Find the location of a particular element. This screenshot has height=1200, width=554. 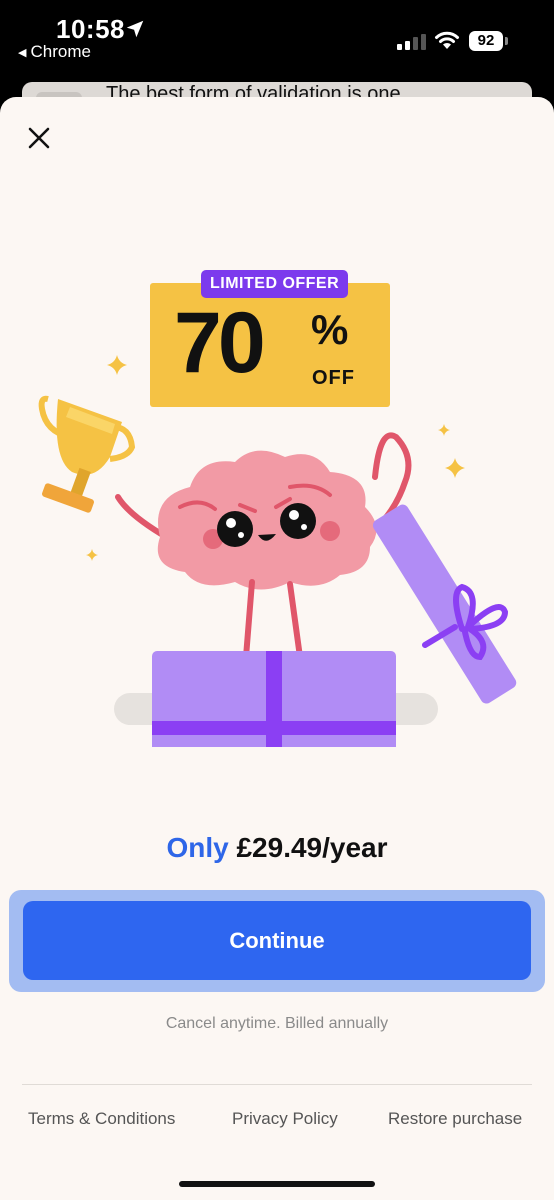

battery-level: 92 is located at coordinates (486, 40).